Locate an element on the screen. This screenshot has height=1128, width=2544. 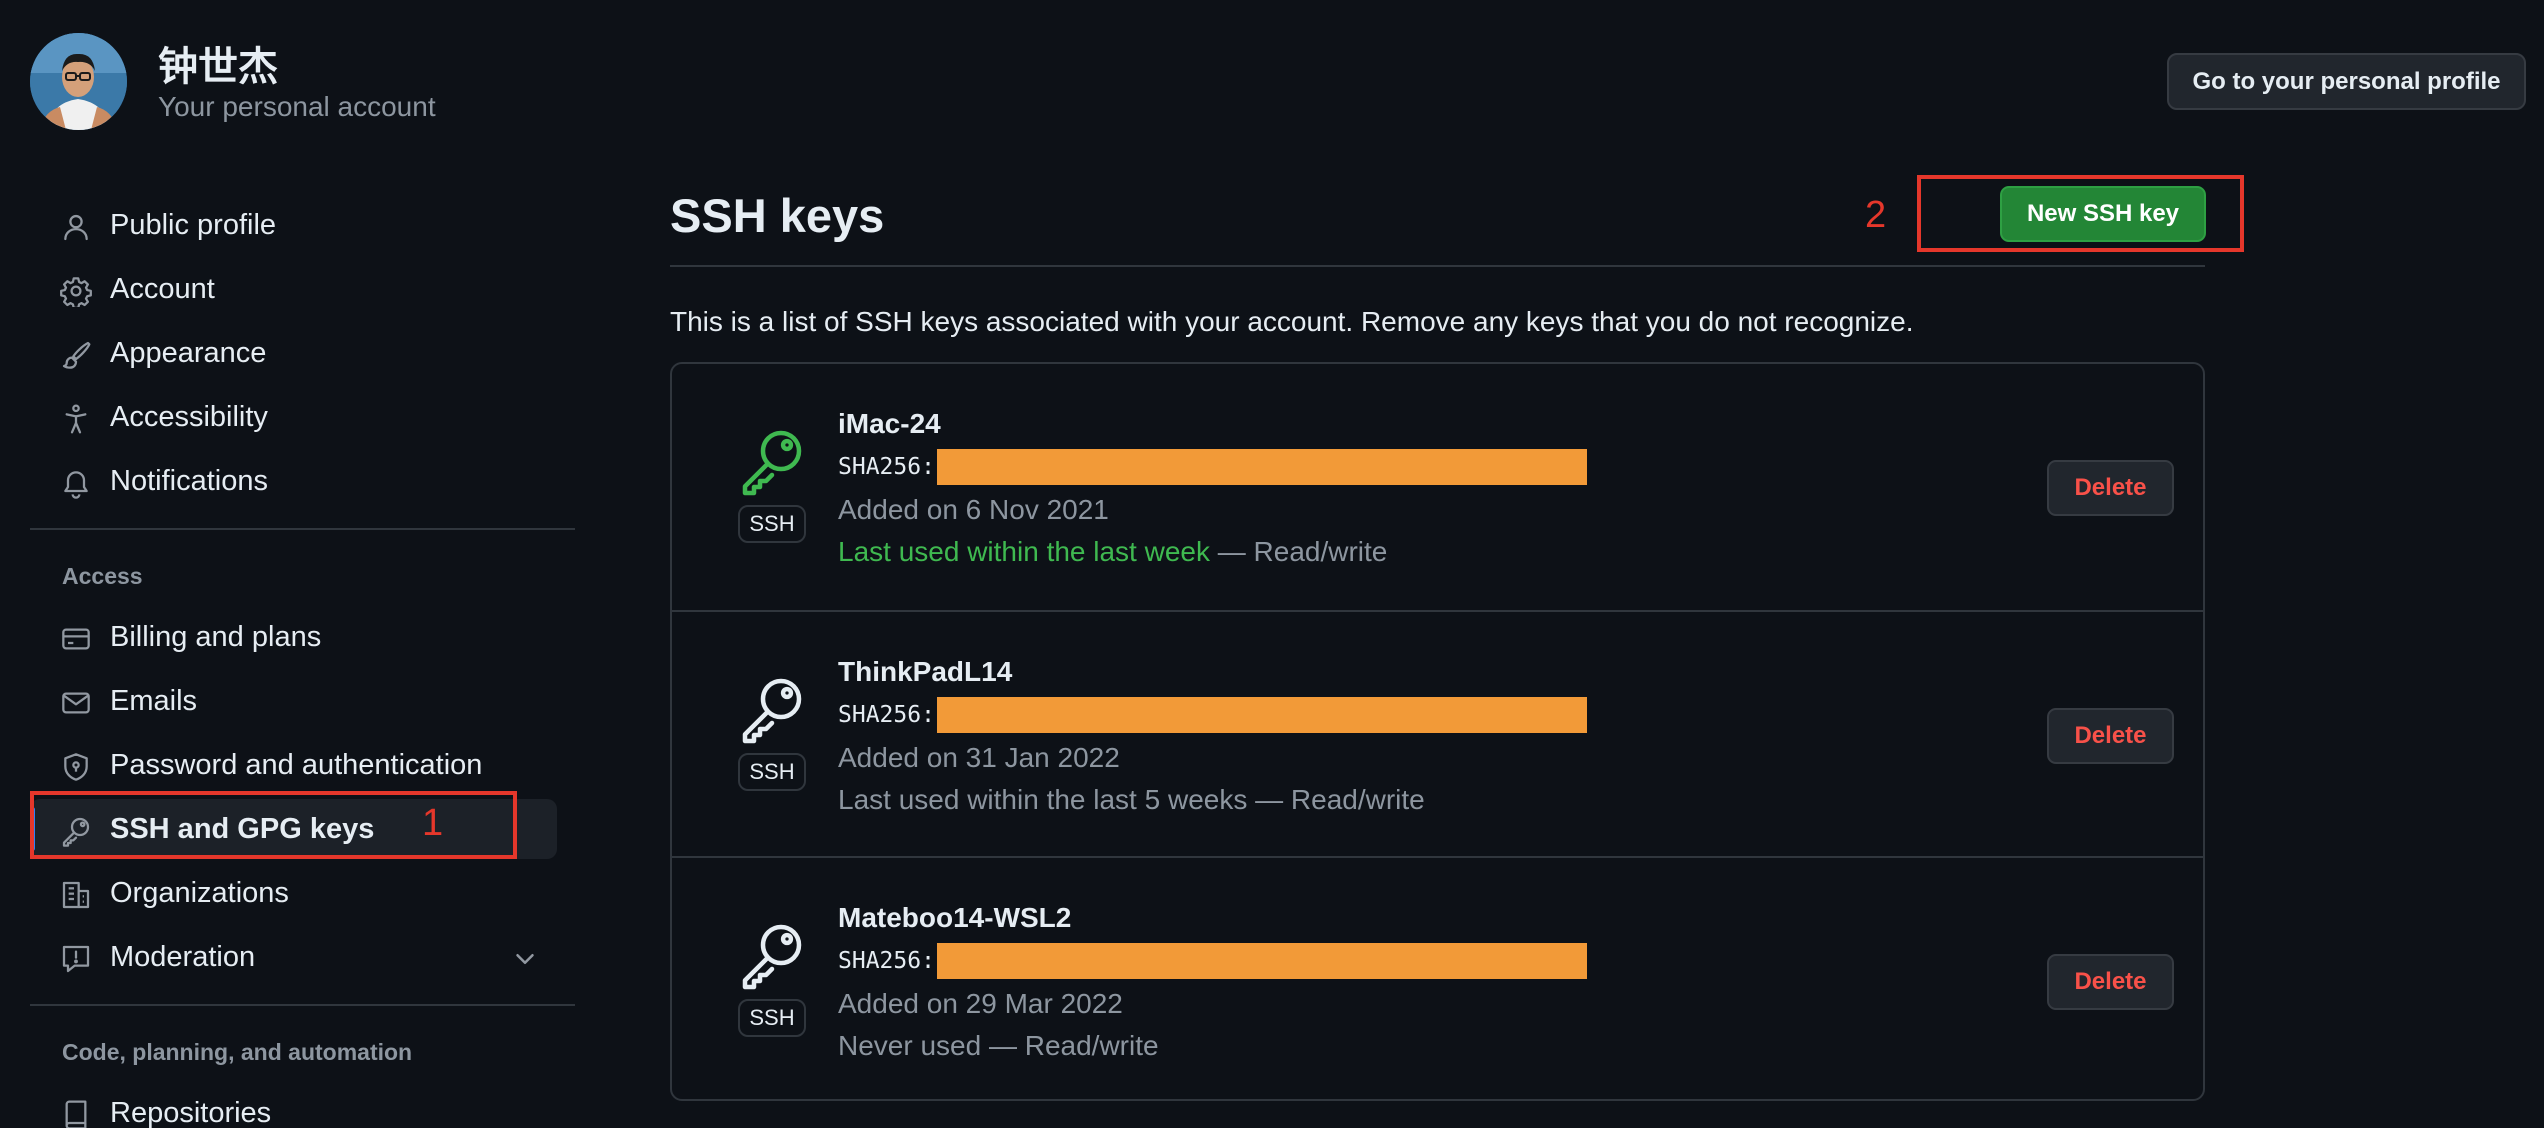
sidebar-item-accessibility: Accessibility is located at coordinates (293, 417).